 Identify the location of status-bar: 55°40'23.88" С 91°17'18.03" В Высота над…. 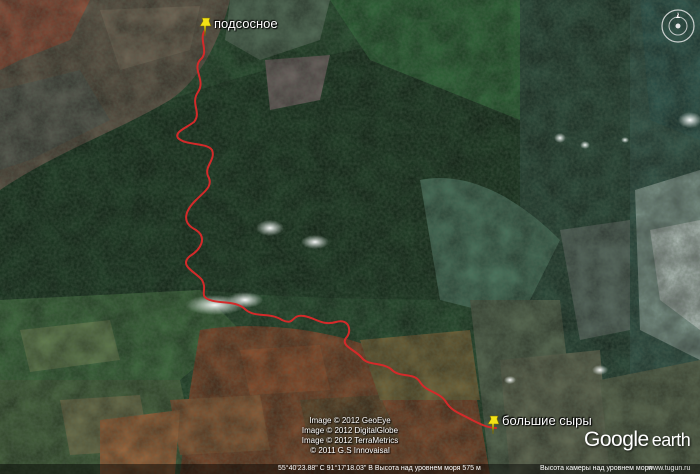
(350, 469).